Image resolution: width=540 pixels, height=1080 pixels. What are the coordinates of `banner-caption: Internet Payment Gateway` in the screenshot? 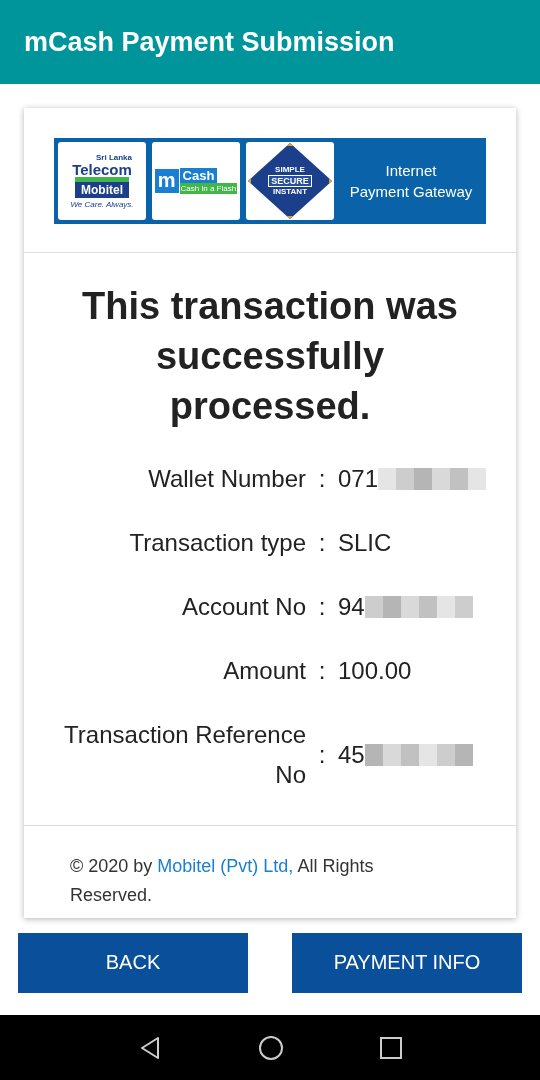 It's located at (411, 181).